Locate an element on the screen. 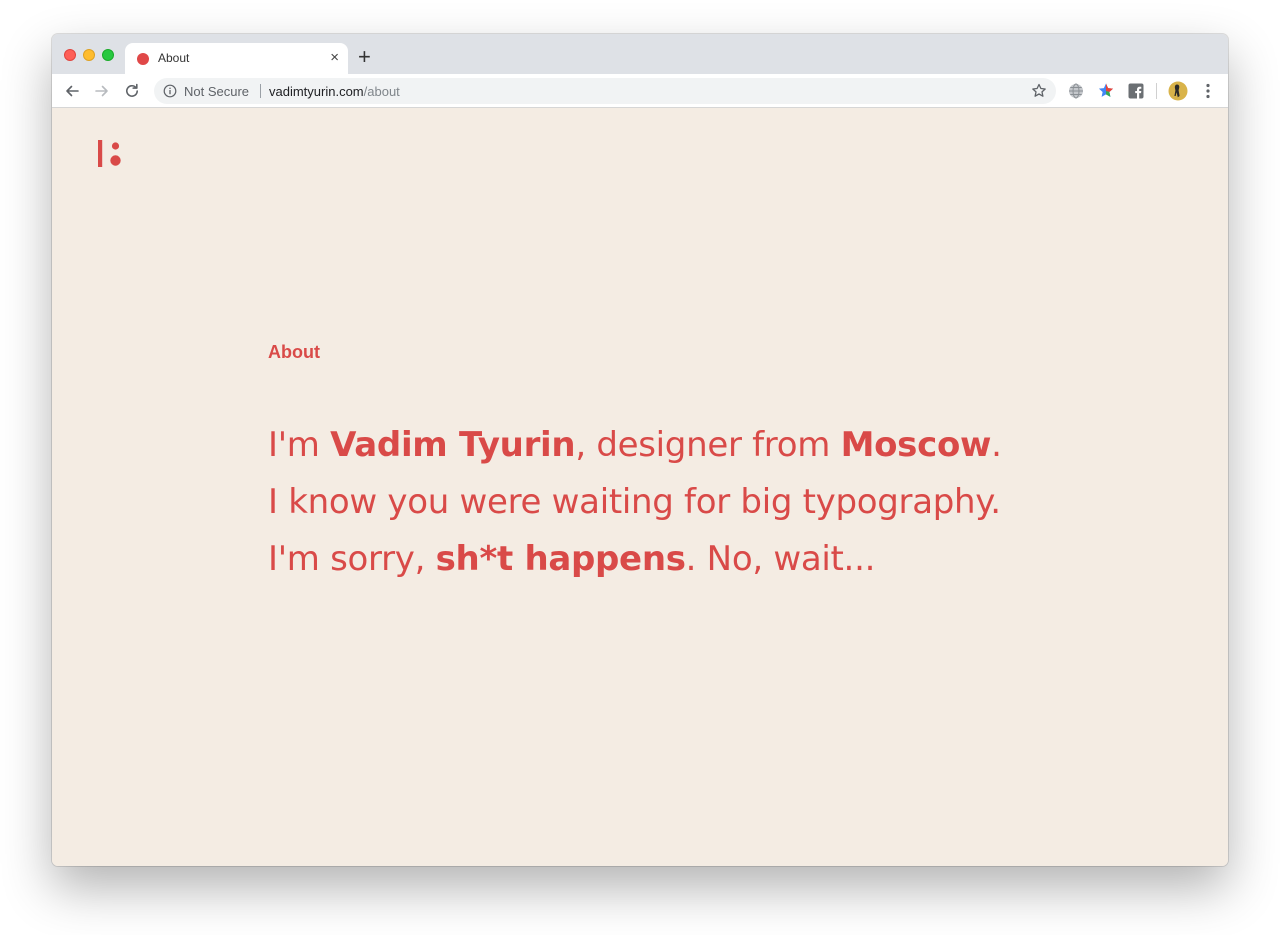 The width and height of the screenshot is (1280, 935). forward-arrow-icon is located at coordinates (102, 91).